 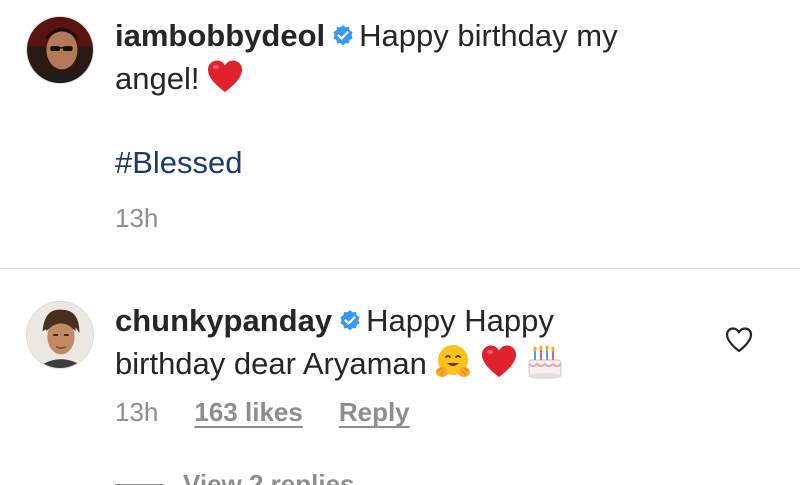 I want to click on view-replies-button: View 2 replies, so click(x=235, y=477).